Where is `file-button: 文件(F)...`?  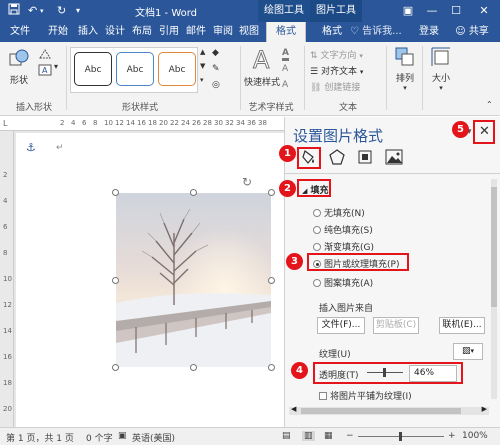
file-button: 文件(F)... is located at coordinates (341, 325).